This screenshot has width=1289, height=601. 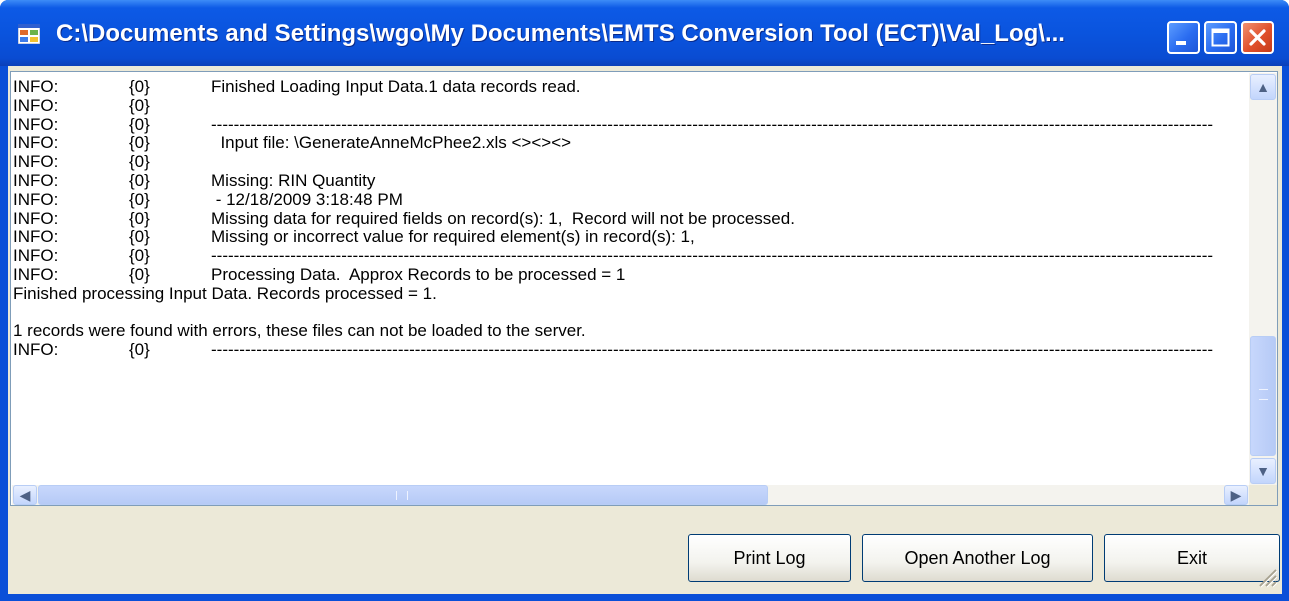 What do you see at coordinates (1181, 43) in the screenshot?
I see `minimize-icon` at bounding box center [1181, 43].